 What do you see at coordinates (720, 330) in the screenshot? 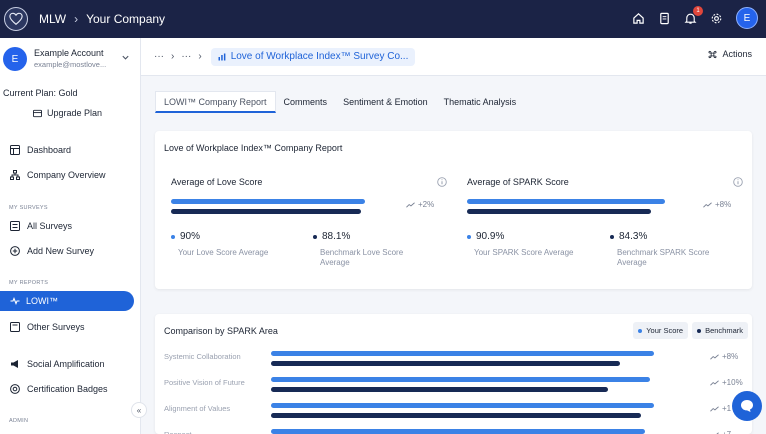
I see `legend-benchmark: Benchmark` at bounding box center [720, 330].